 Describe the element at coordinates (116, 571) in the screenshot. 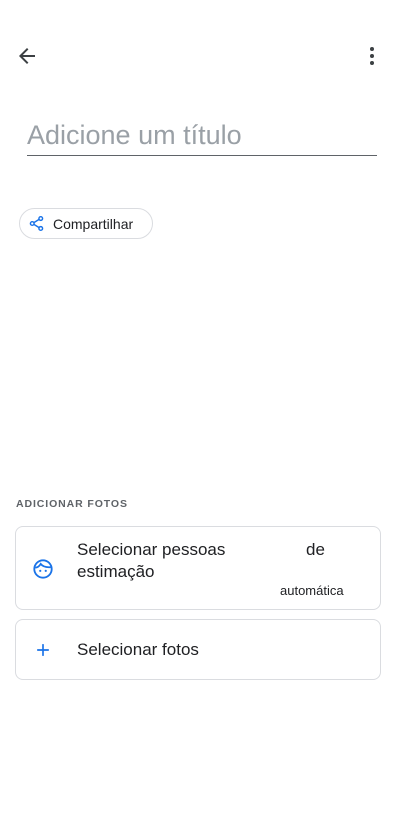

I see `pets-label-line2: estimação` at that location.